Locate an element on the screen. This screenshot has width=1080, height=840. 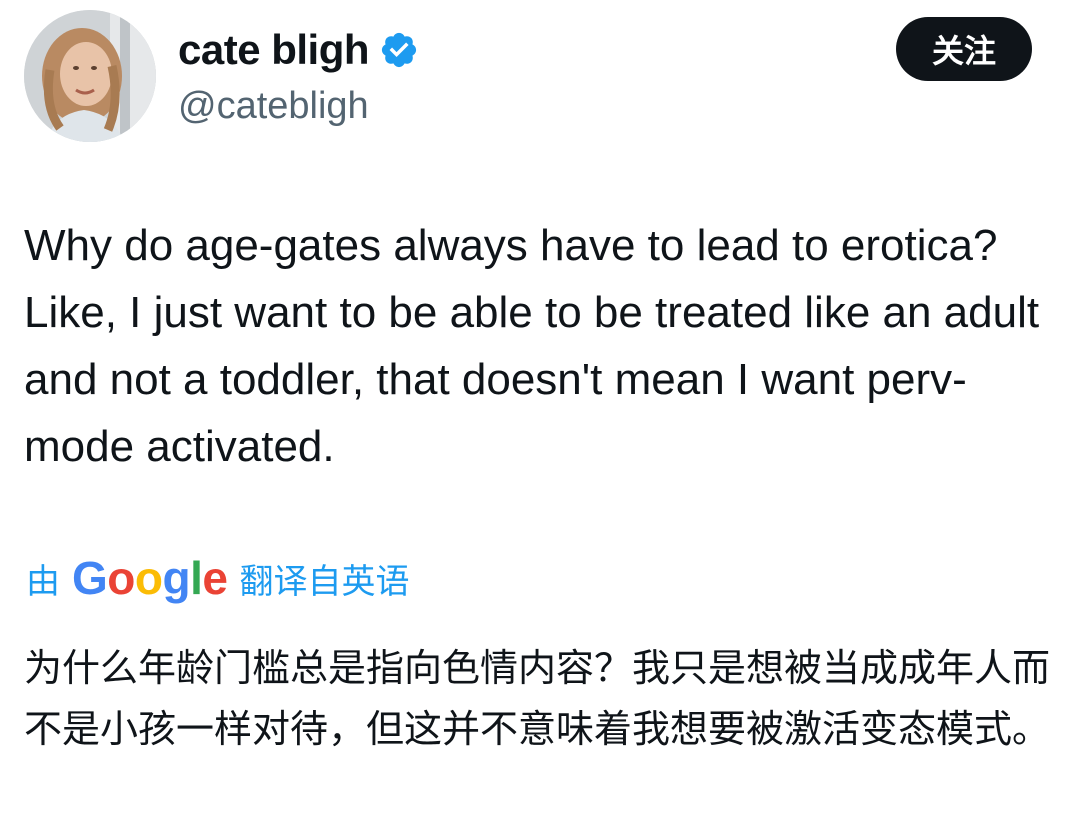
avatar is located at coordinates (90, 76).